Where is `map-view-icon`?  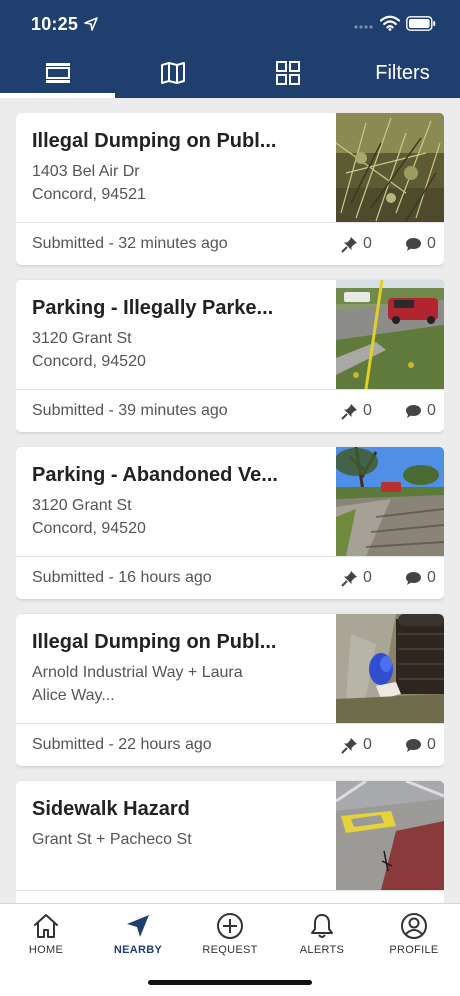 map-view-icon is located at coordinates (172, 73).